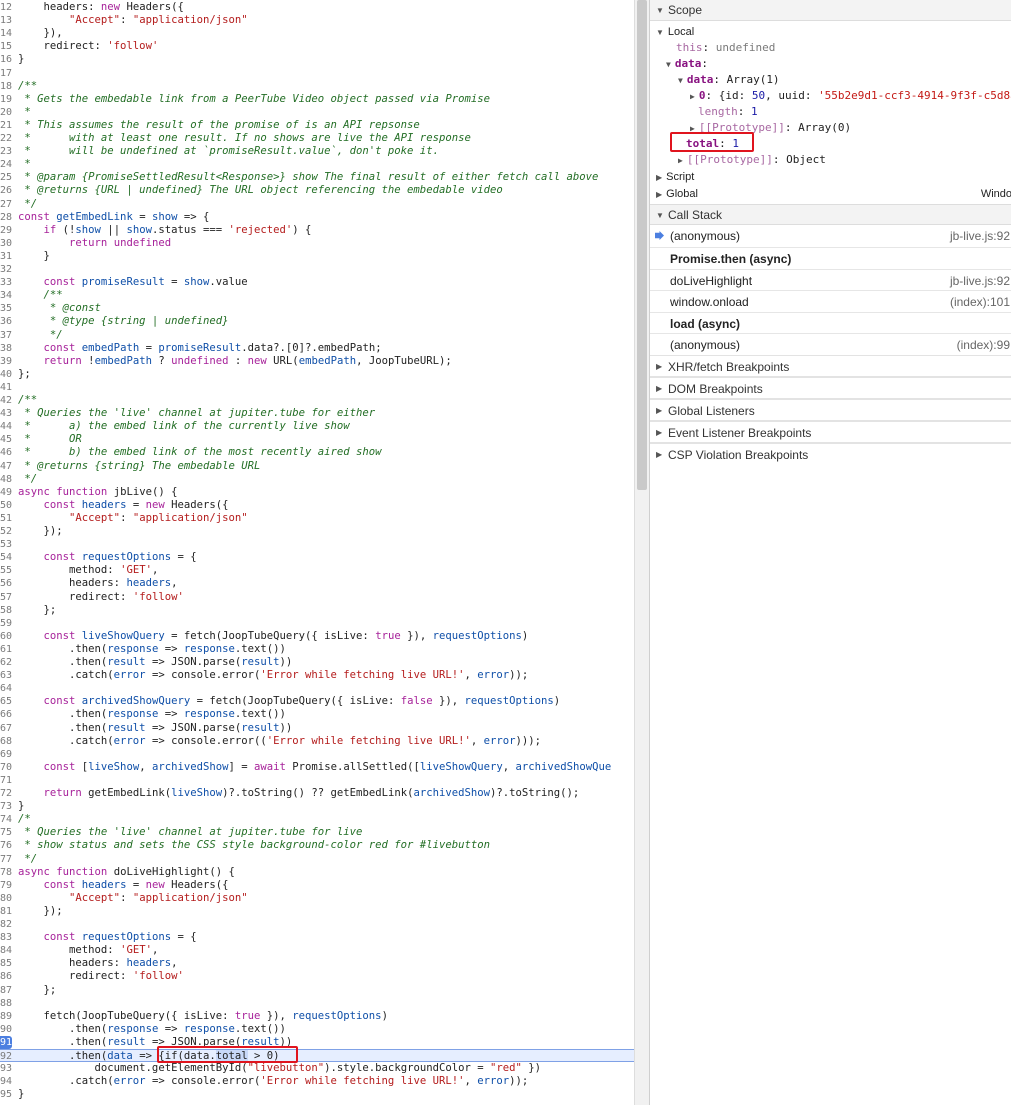  Describe the element at coordinates (317, 308) in the screenshot. I see `code-line: 35 * @const` at that location.